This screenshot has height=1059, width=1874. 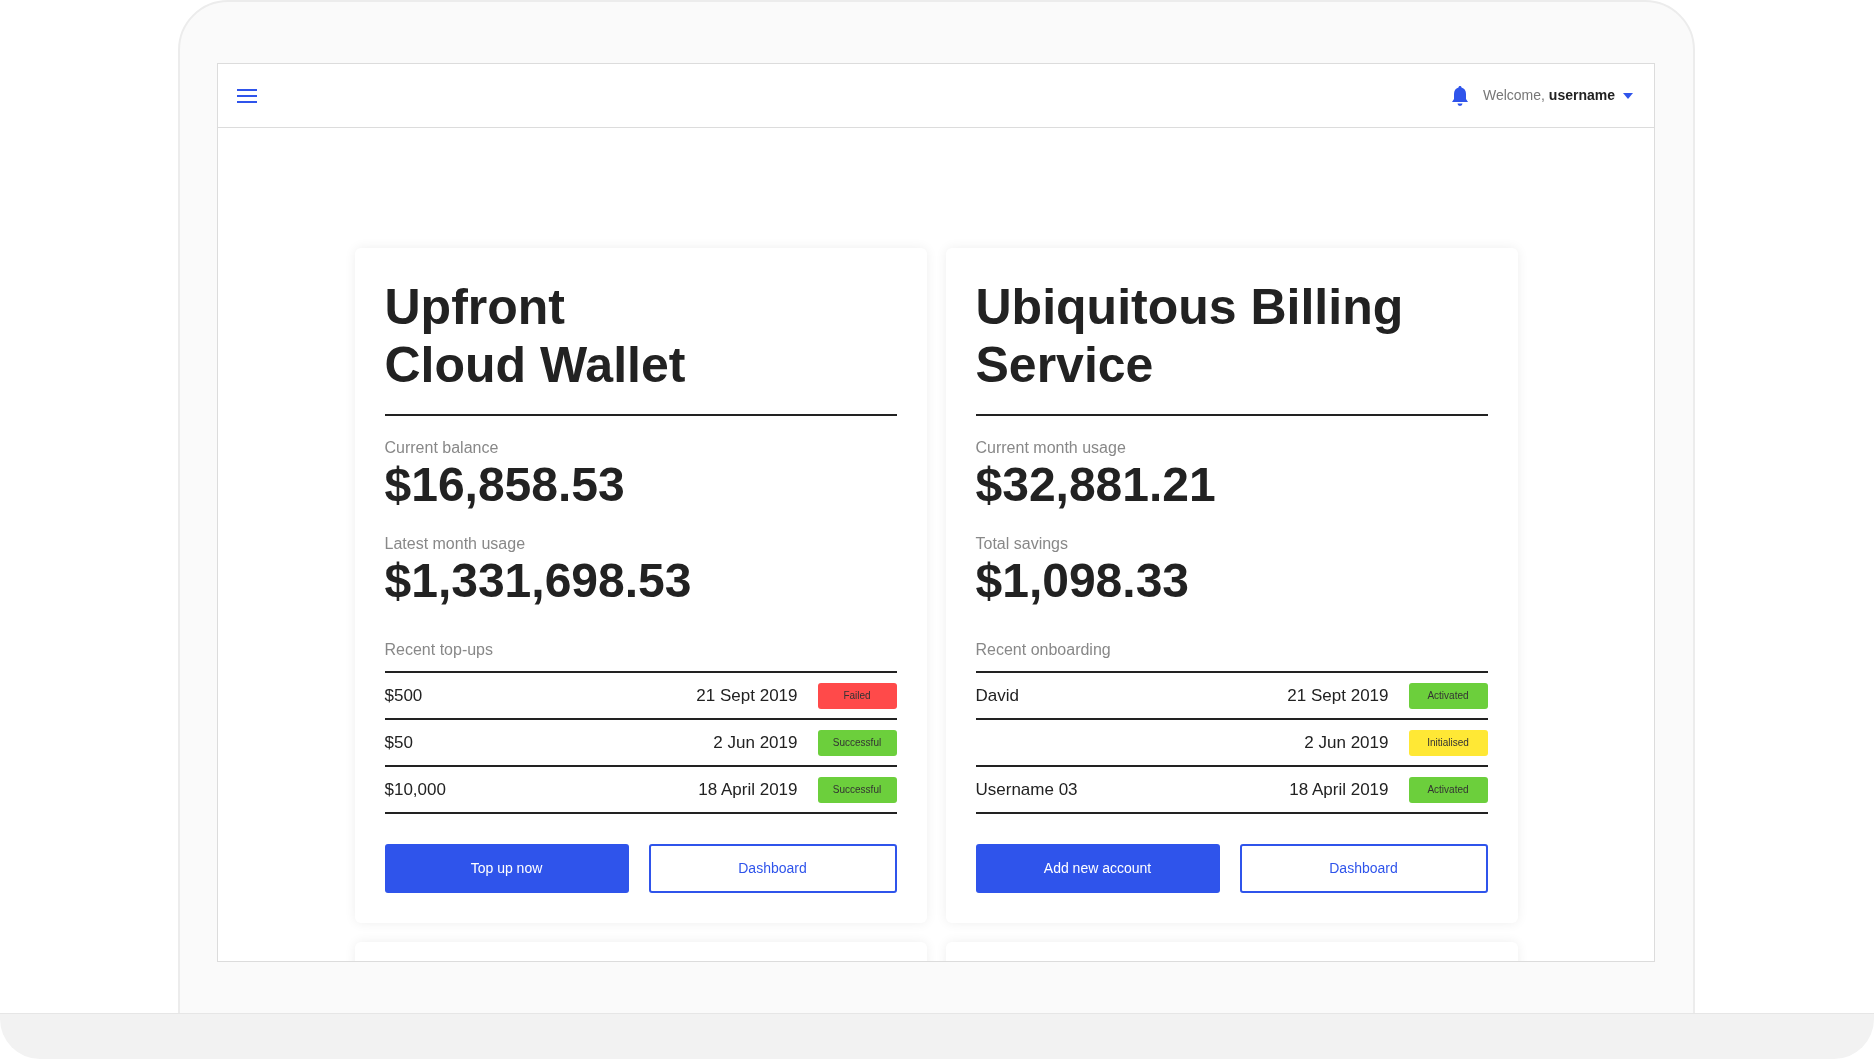 I want to click on row-name: Username 03, so click(x=1026, y=789).